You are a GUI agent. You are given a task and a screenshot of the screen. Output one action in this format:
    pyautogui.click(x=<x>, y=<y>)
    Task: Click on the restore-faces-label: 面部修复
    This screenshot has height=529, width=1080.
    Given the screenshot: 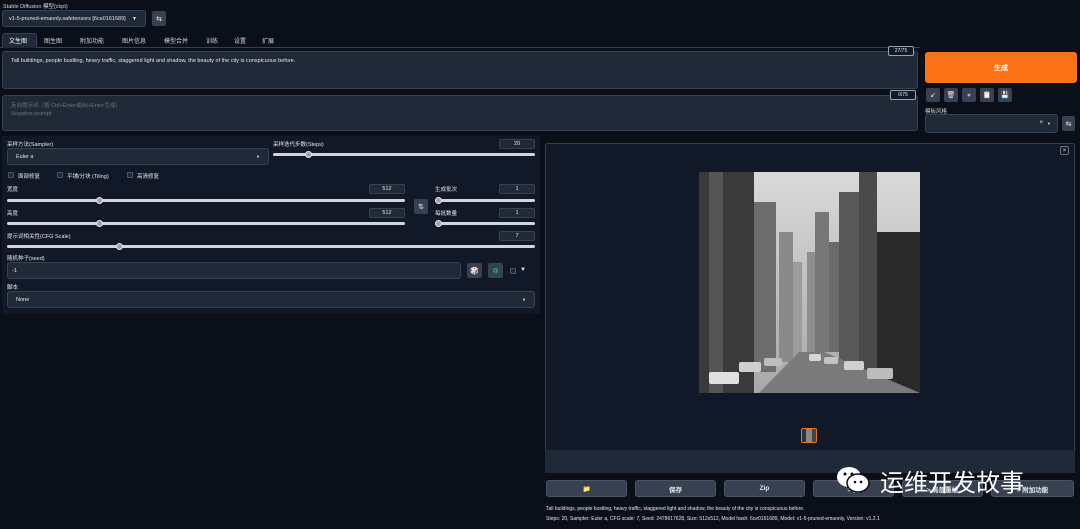 What is the action you would take?
    pyautogui.click(x=29, y=177)
    